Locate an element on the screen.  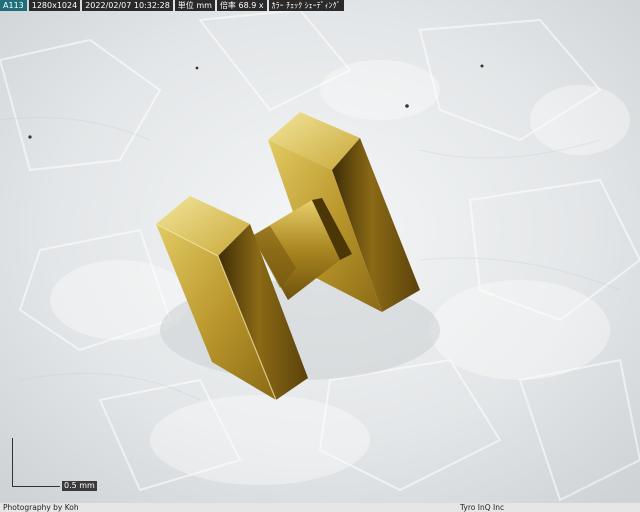
scale-bar-vertical is located at coordinates (12, 462).